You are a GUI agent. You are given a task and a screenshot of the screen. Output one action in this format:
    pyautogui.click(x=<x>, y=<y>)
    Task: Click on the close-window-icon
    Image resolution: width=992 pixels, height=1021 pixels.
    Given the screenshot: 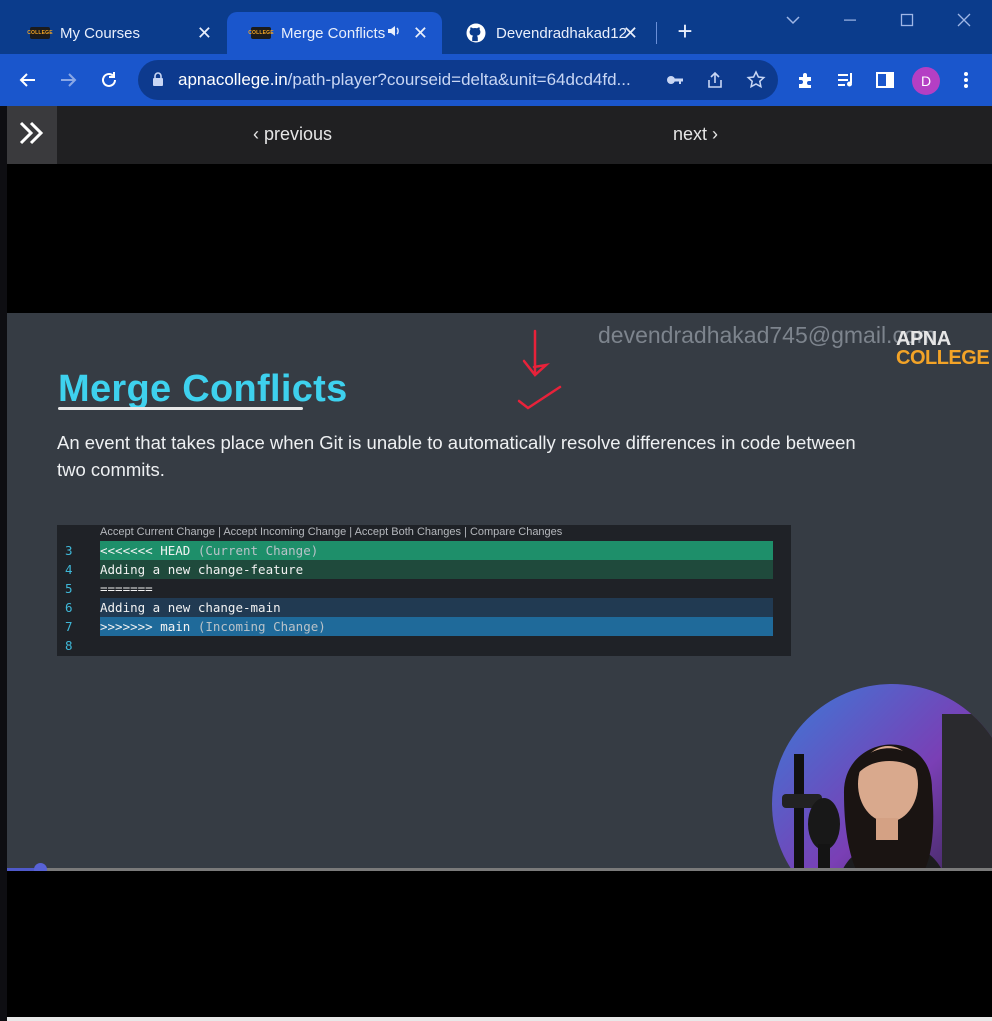 What is the action you would take?
    pyautogui.click(x=964, y=20)
    